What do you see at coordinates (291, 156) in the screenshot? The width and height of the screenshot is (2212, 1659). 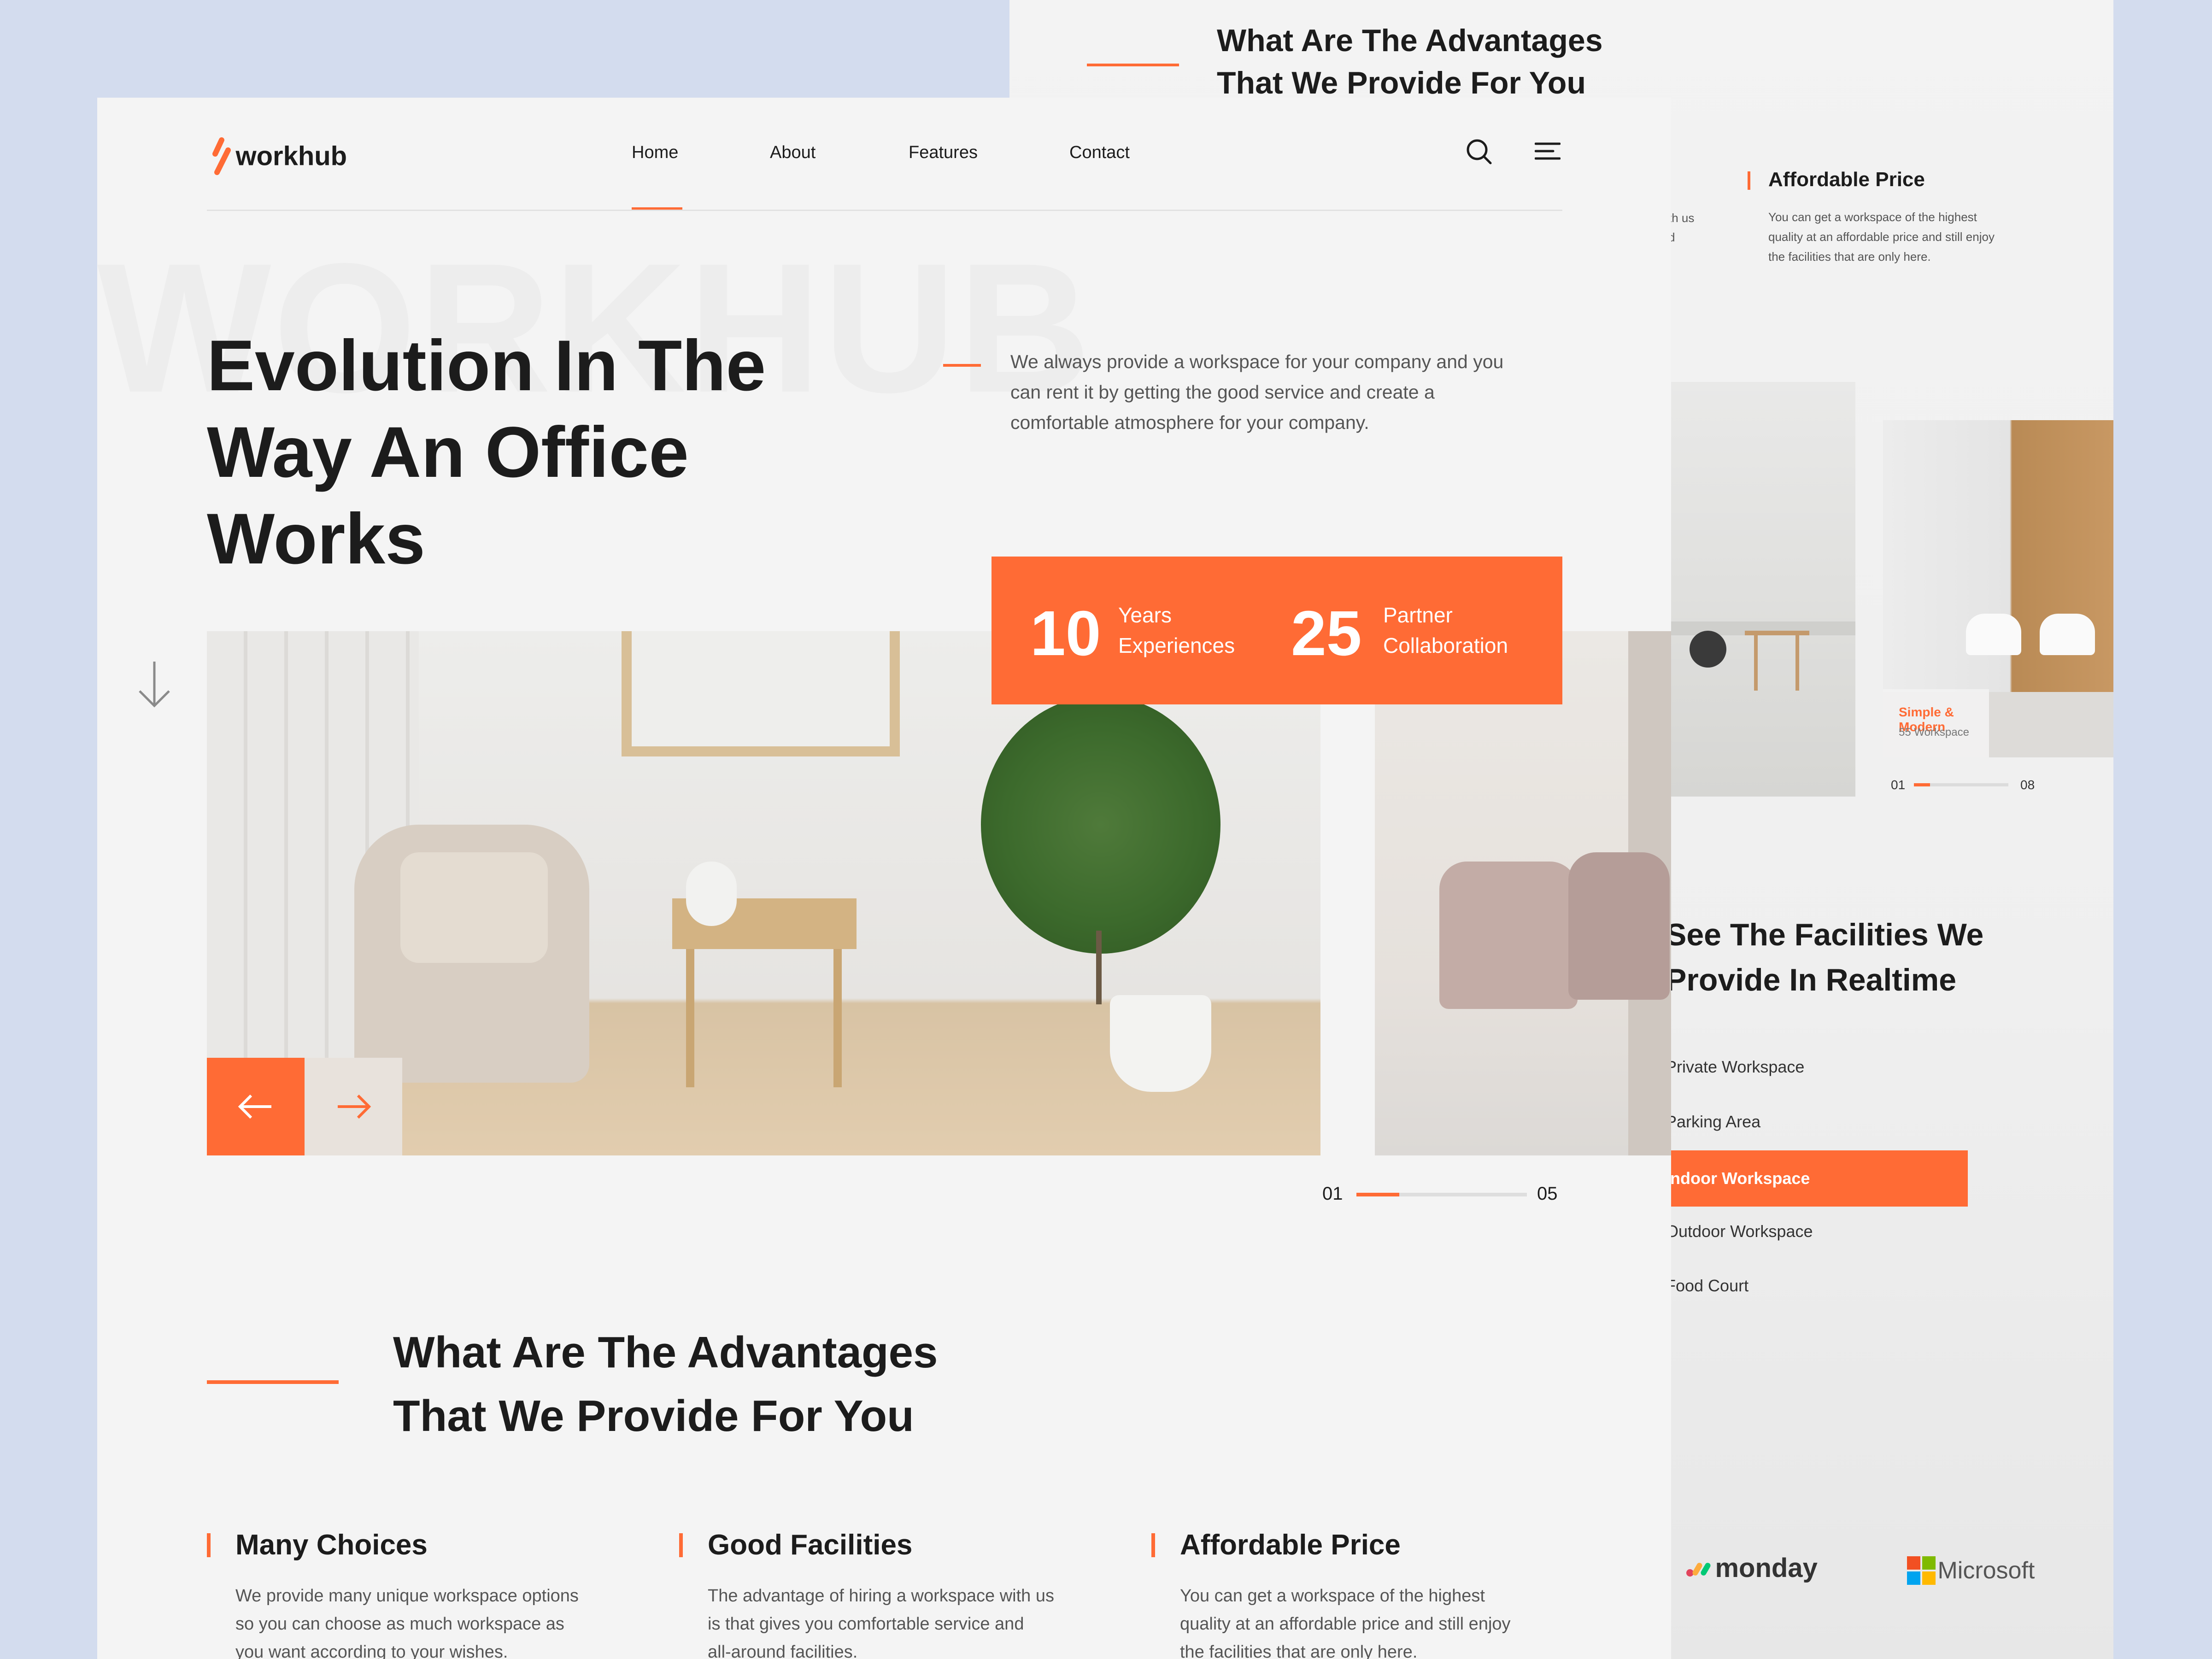 I see `logo-text: workhub` at bounding box center [291, 156].